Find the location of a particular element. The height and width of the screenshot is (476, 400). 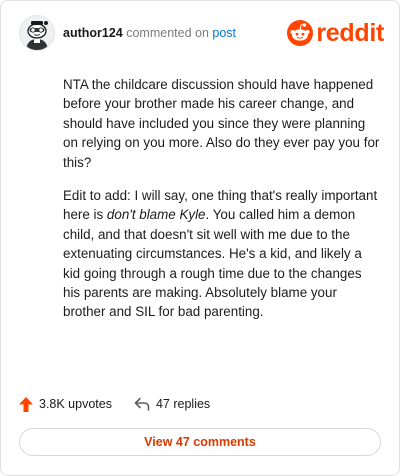

replies-count: 47 replies is located at coordinates (183, 404).